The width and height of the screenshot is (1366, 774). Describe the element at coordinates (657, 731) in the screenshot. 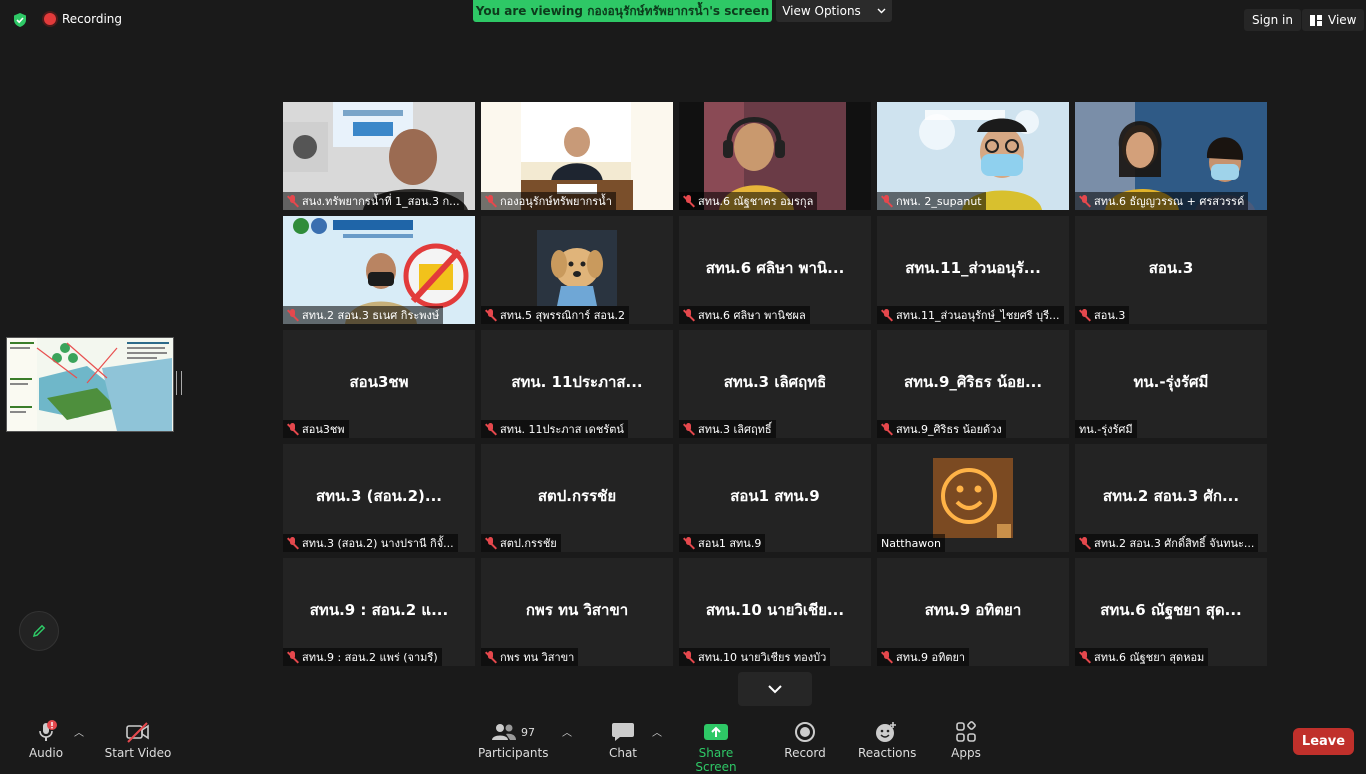

I see `chat-options-caret: ︿` at that location.